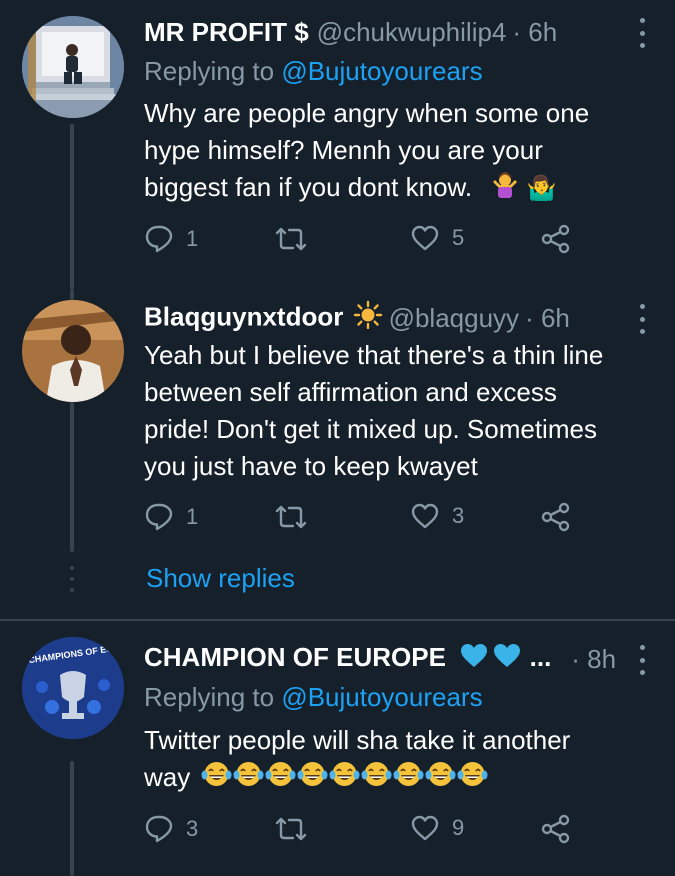 This screenshot has width=675, height=876. I want to click on display-name-text: CHAMPION OF EUROPE, so click(295, 657).